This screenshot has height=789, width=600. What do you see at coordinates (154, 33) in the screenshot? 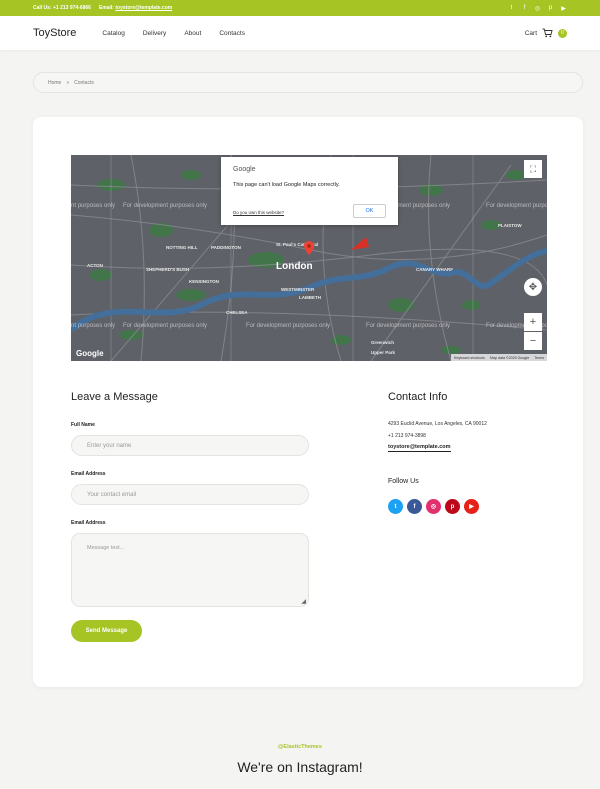
I see `nav-delivery: Delivery` at bounding box center [154, 33].